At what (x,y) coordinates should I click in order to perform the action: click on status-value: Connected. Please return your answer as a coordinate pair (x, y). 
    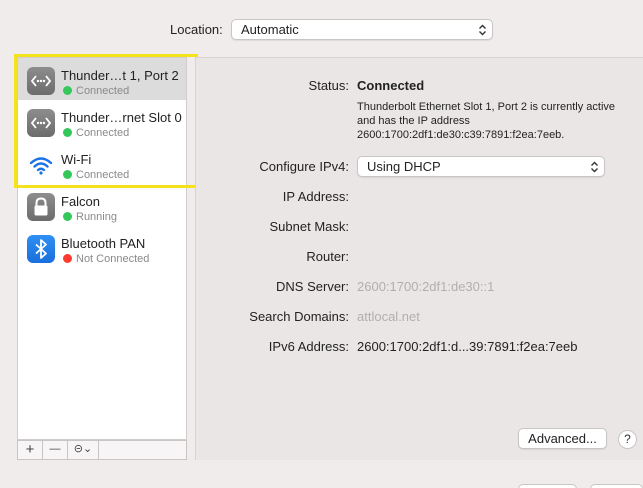
    Looking at the image, I should click on (391, 85).